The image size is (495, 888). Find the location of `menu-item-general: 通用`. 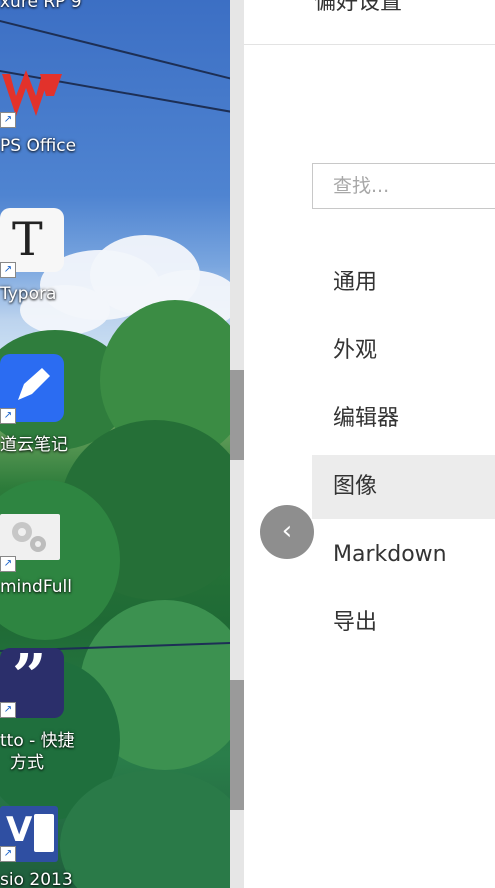

menu-item-general: 通用 is located at coordinates (403, 283).